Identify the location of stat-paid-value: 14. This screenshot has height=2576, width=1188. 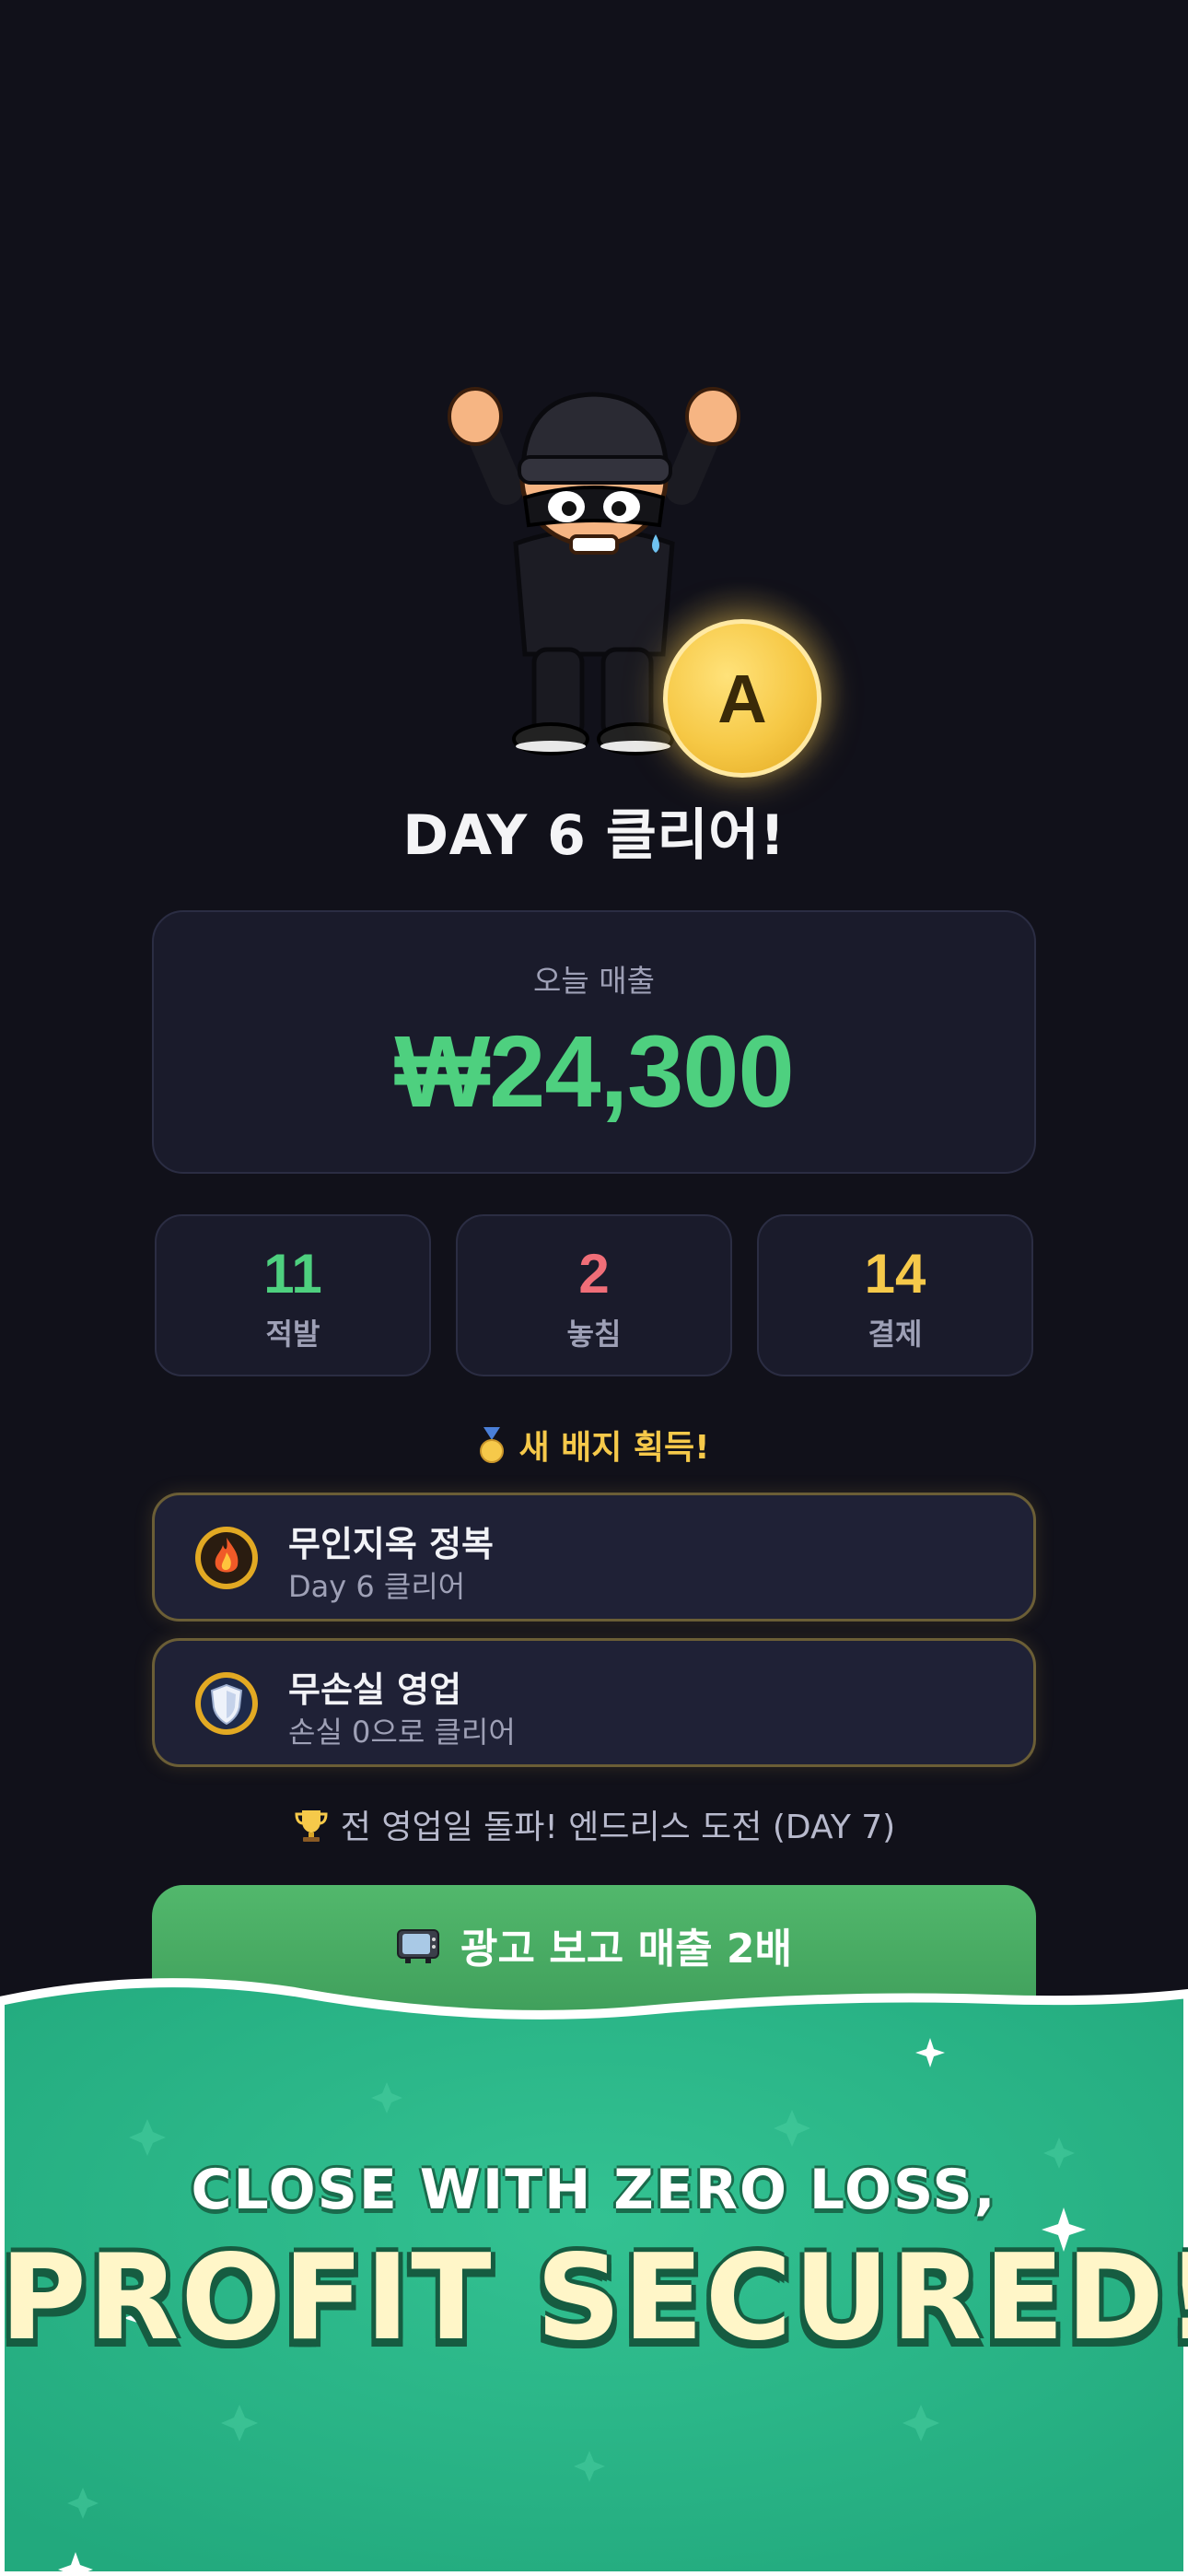
(895, 1274).